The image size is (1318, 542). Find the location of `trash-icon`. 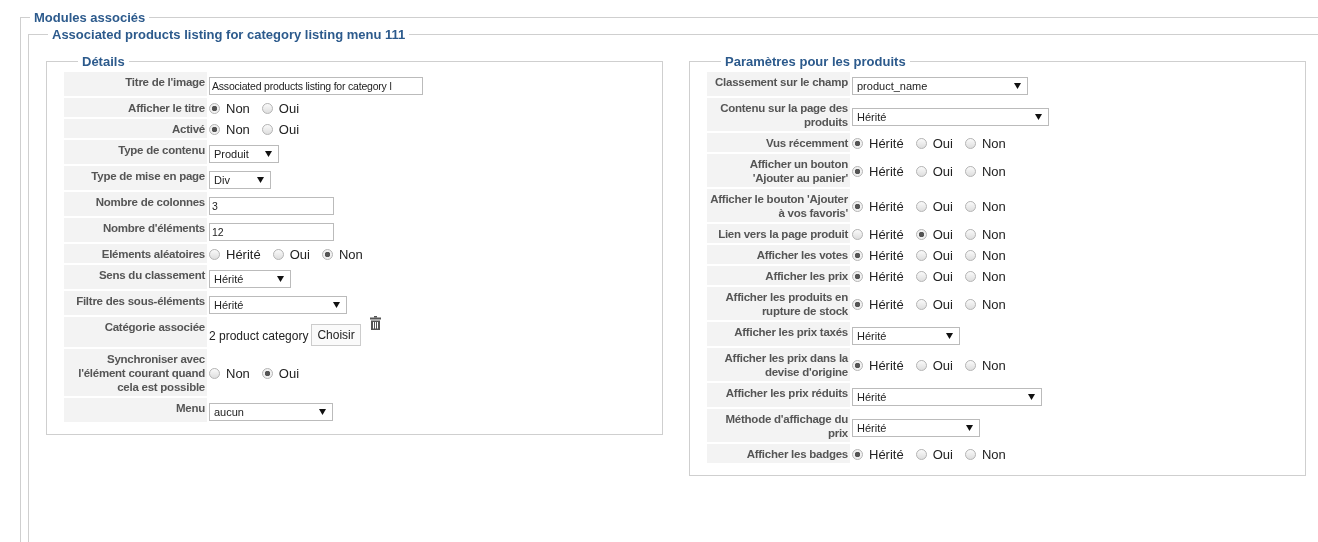

trash-icon is located at coordinates (375, 323).